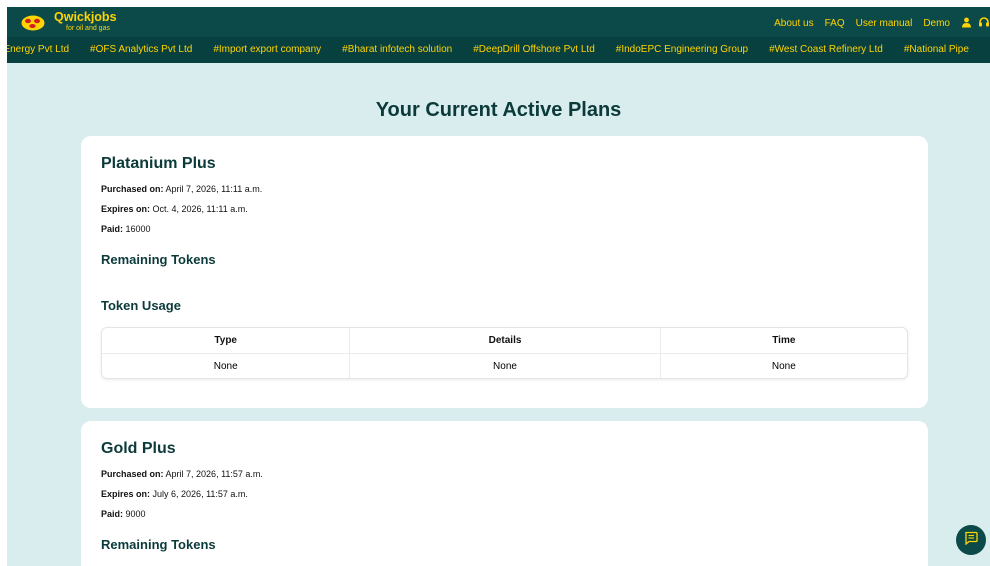 Image resolution: width=990 pixels, height=566 pixels. I want to click on purchased-value: April 7, 2026, 11:11 a.m., so click(214, 189).